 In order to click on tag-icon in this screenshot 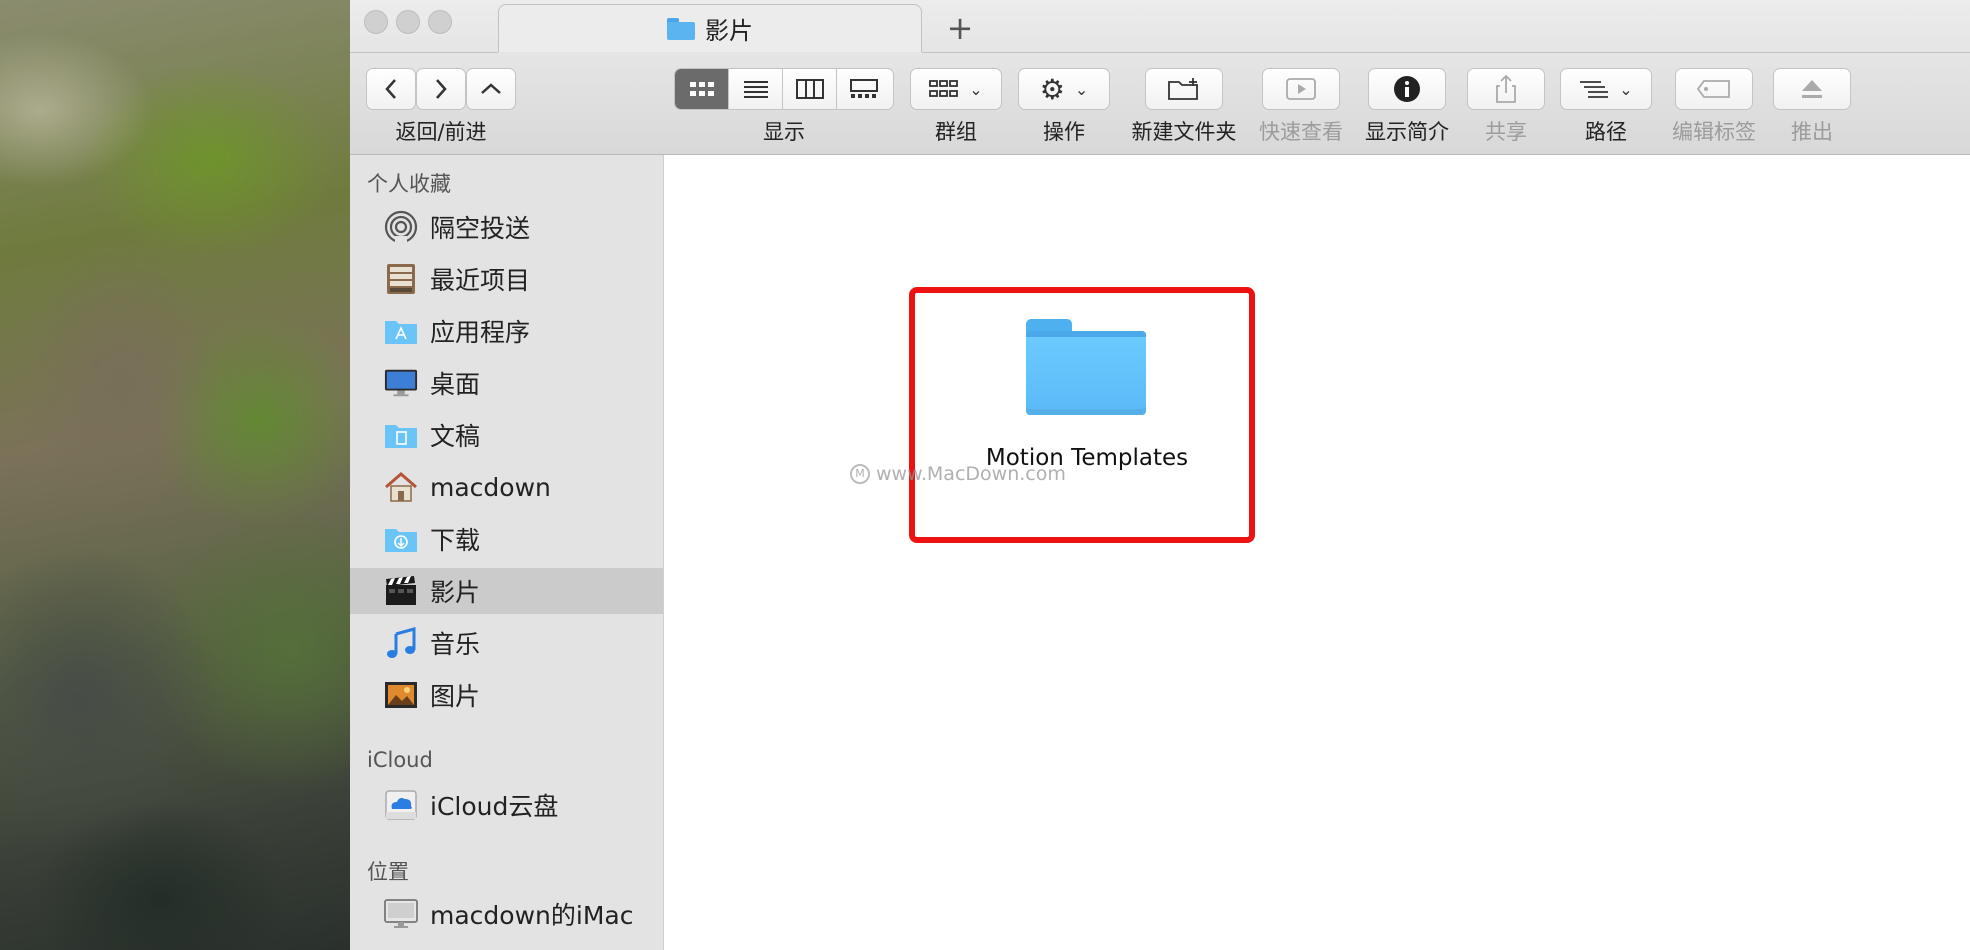, I will do `click(1713, 89)`.